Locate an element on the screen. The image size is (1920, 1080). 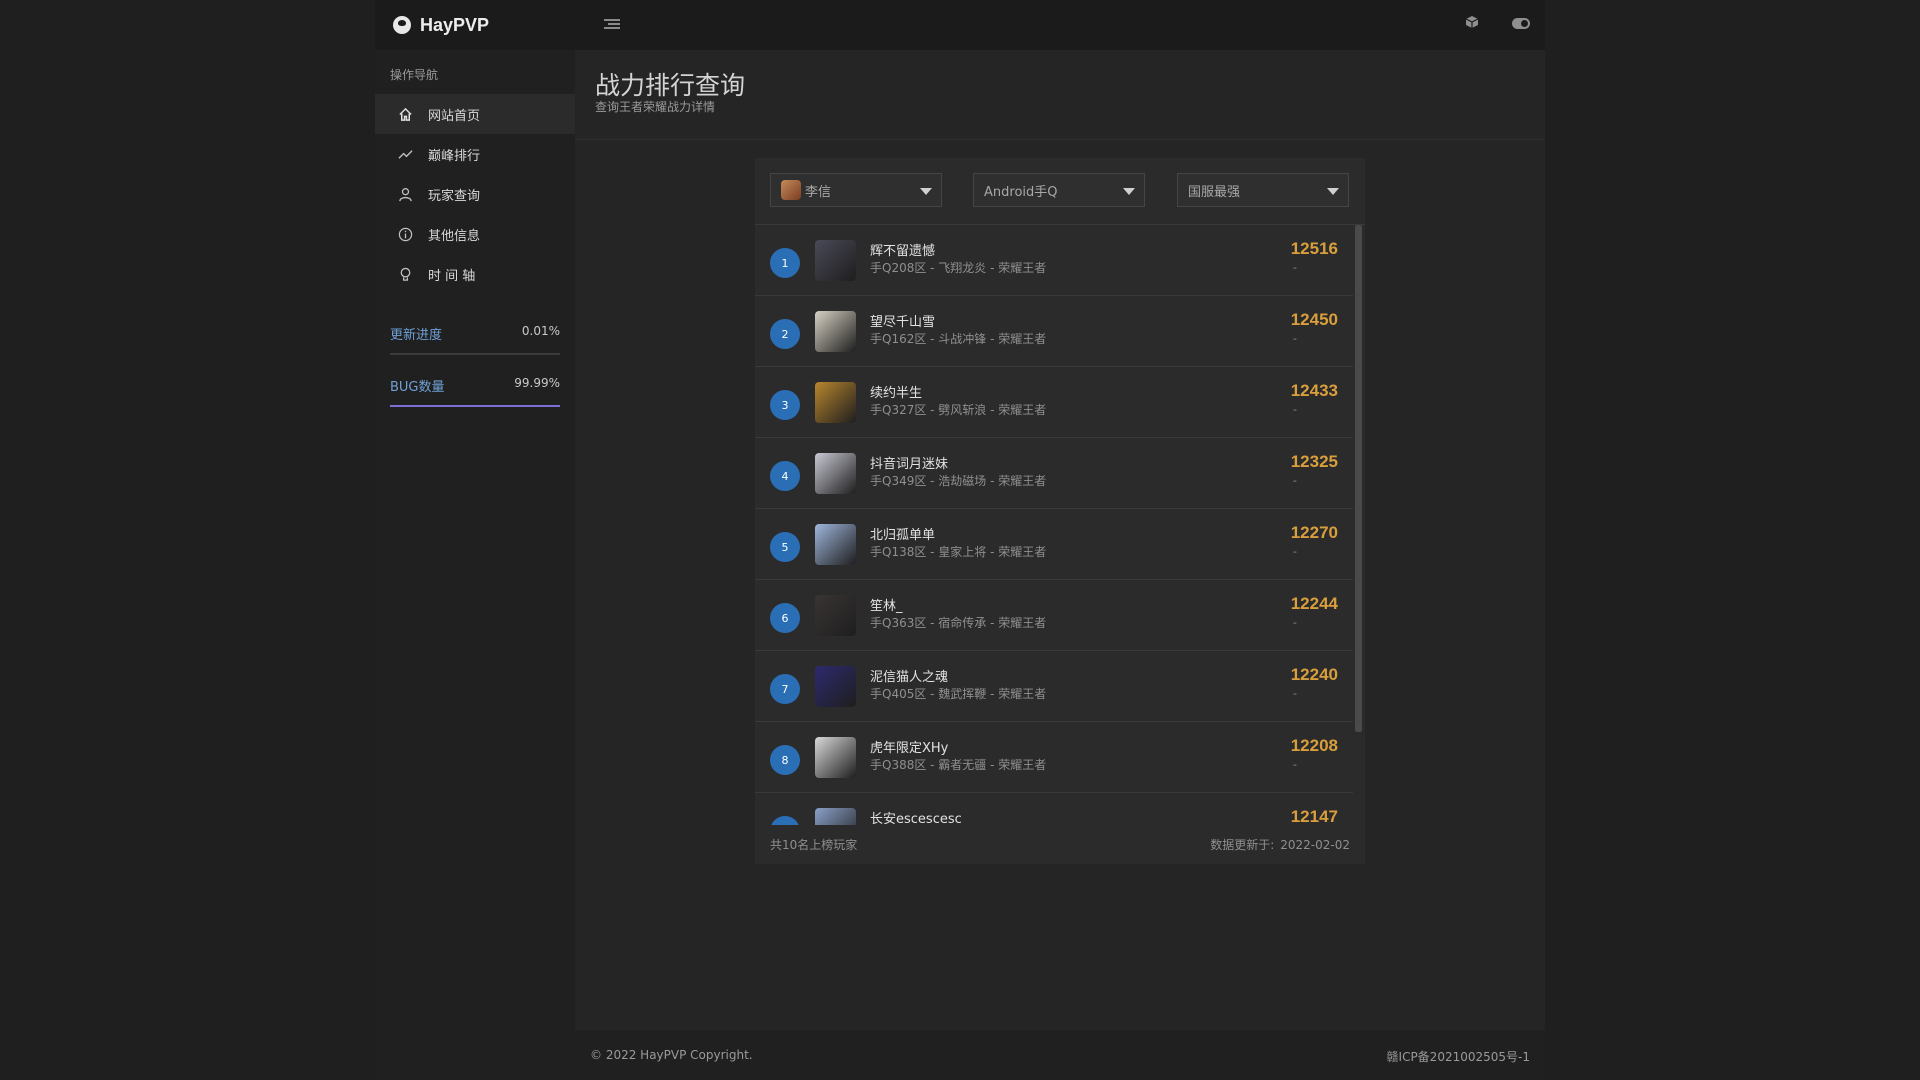
package-icon is located at coordinates (1472, 22).